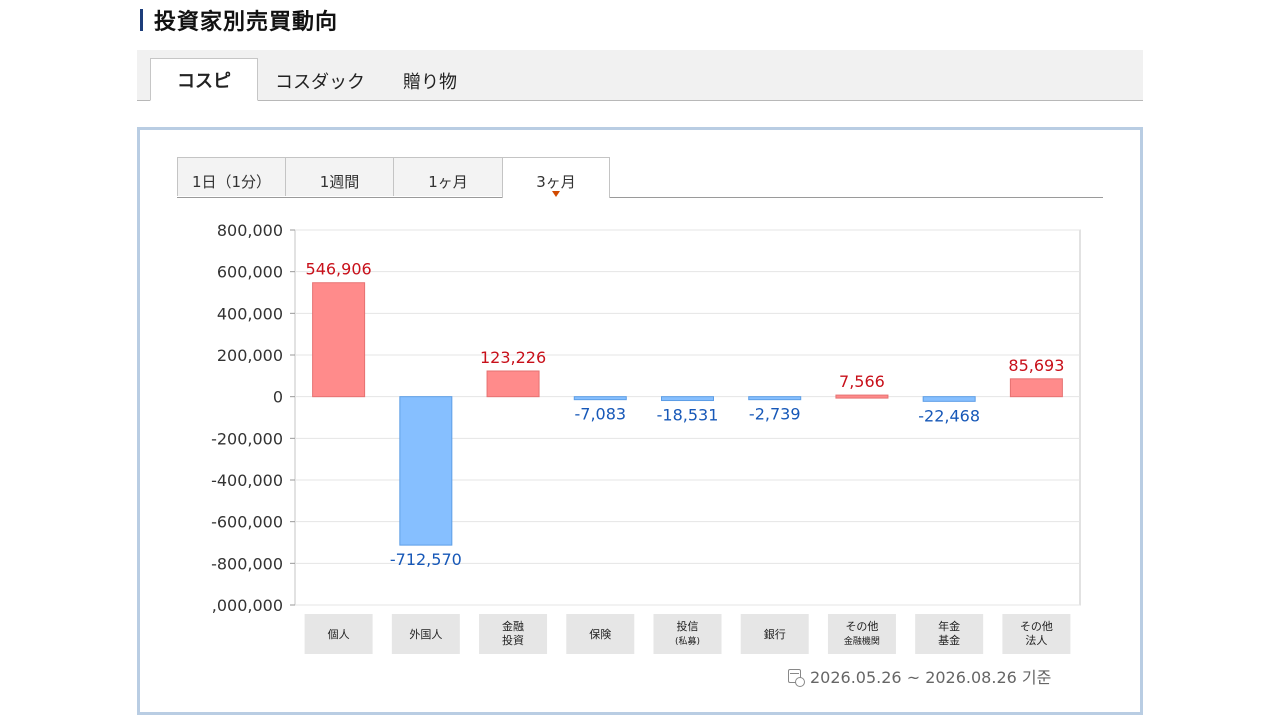 The image size is (1280, 720). What do you see at coordinates (949, 415) in the screenshot?
I see `data-label: -22,468` at bounding box center [949, 415].